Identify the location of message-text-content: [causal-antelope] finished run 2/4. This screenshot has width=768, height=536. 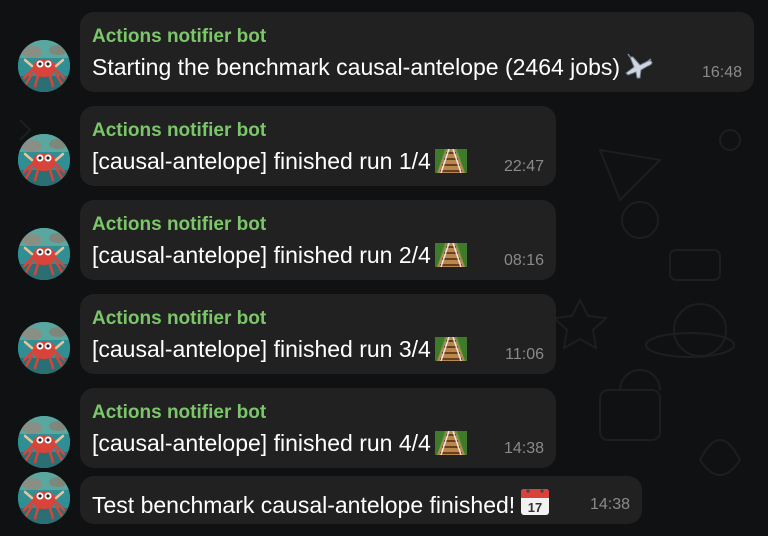
(261, 255).